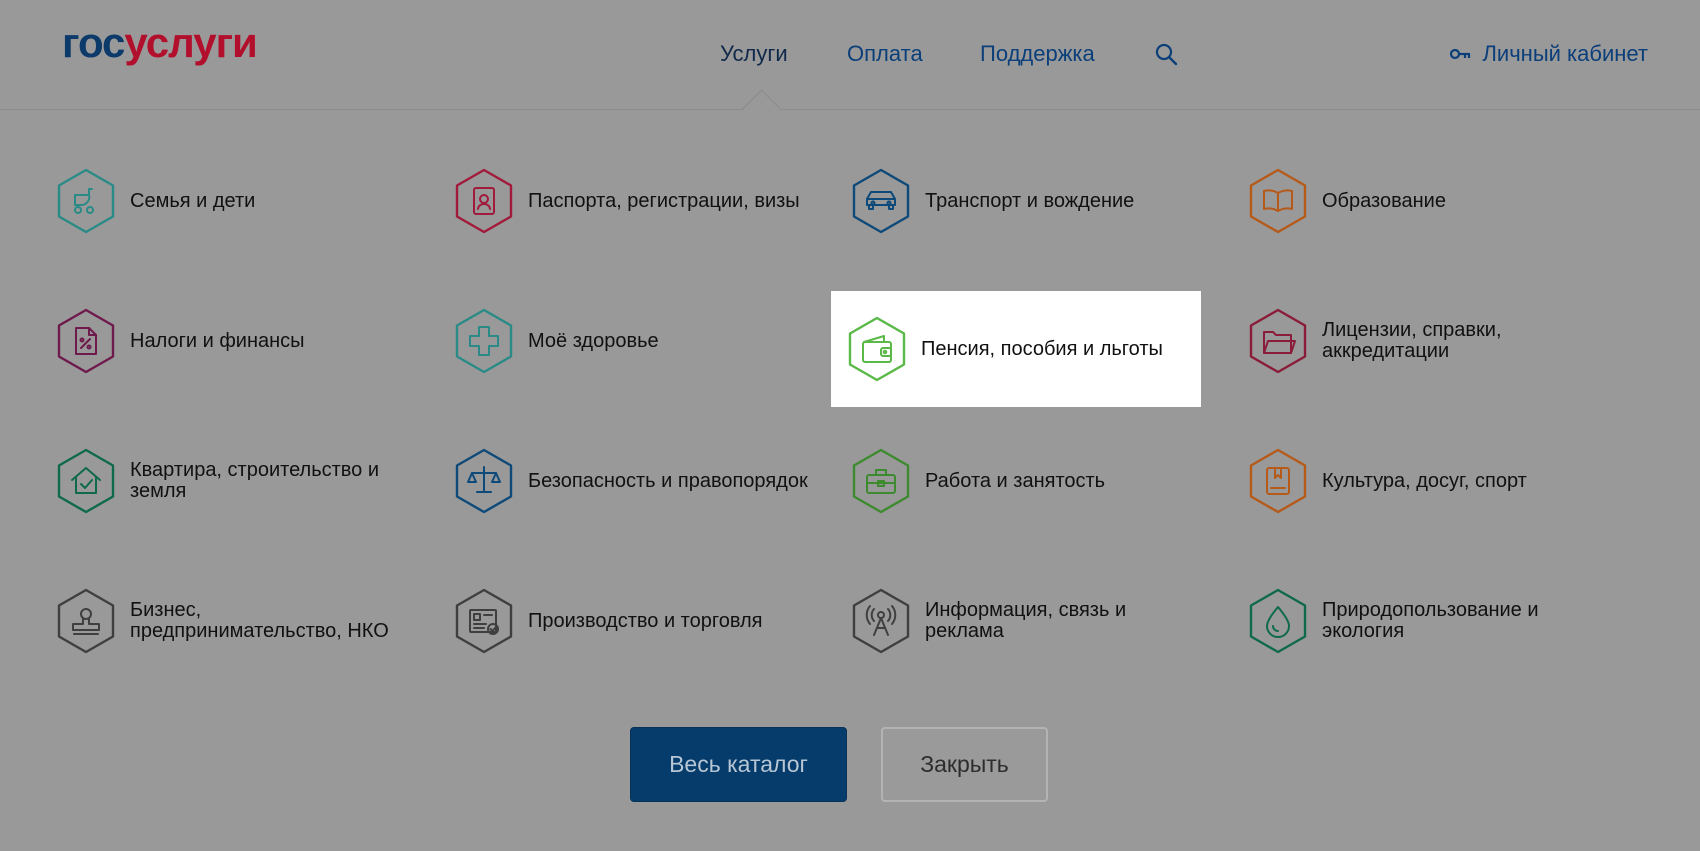 This screenshot has width=1700, height=851. Describe the element at coordinates (754, 54) in the screenshot. I see `nav-services: Услуги` at that location.